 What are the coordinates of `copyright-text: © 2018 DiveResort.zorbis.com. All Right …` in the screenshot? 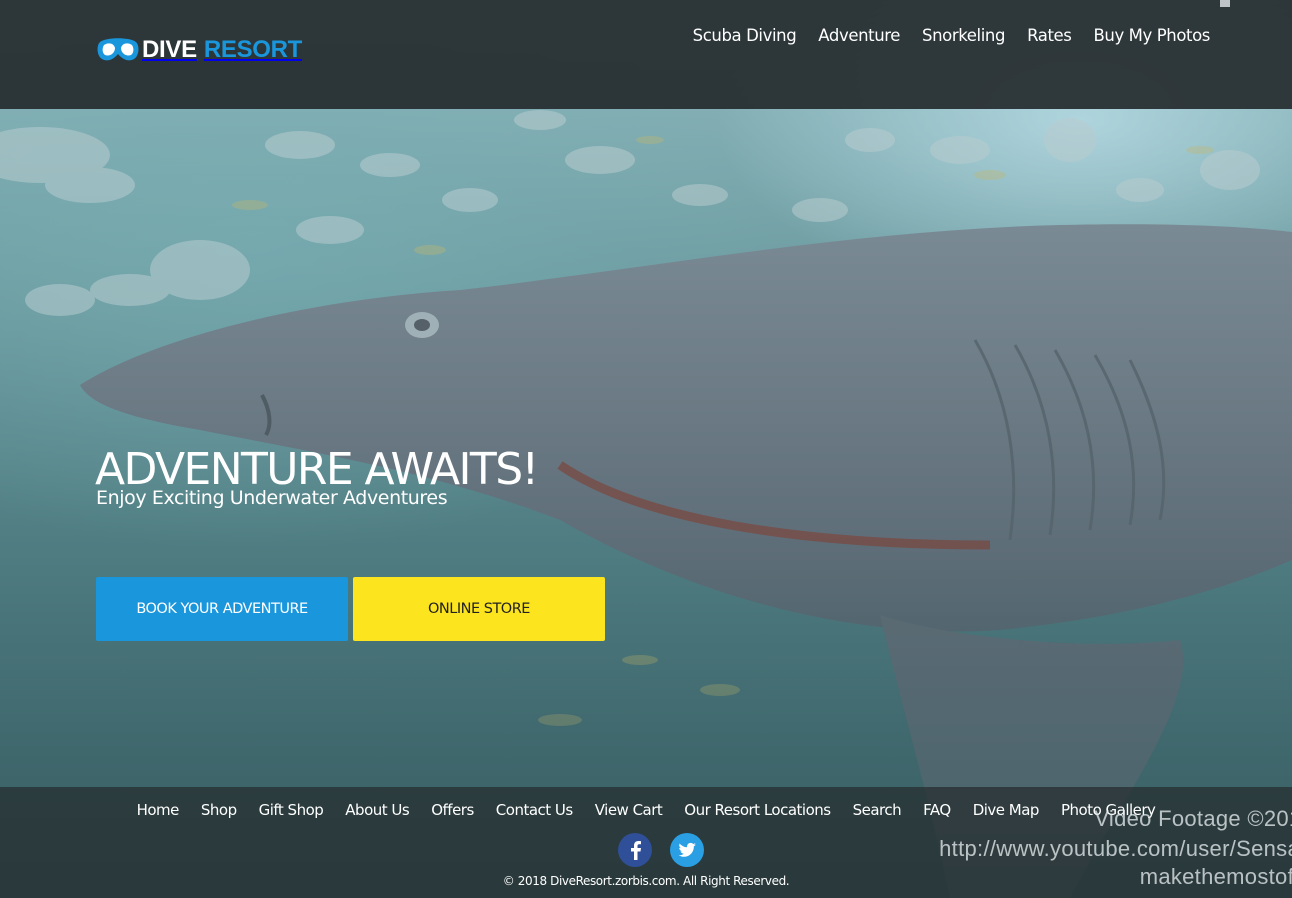 It's located at (646, 881).